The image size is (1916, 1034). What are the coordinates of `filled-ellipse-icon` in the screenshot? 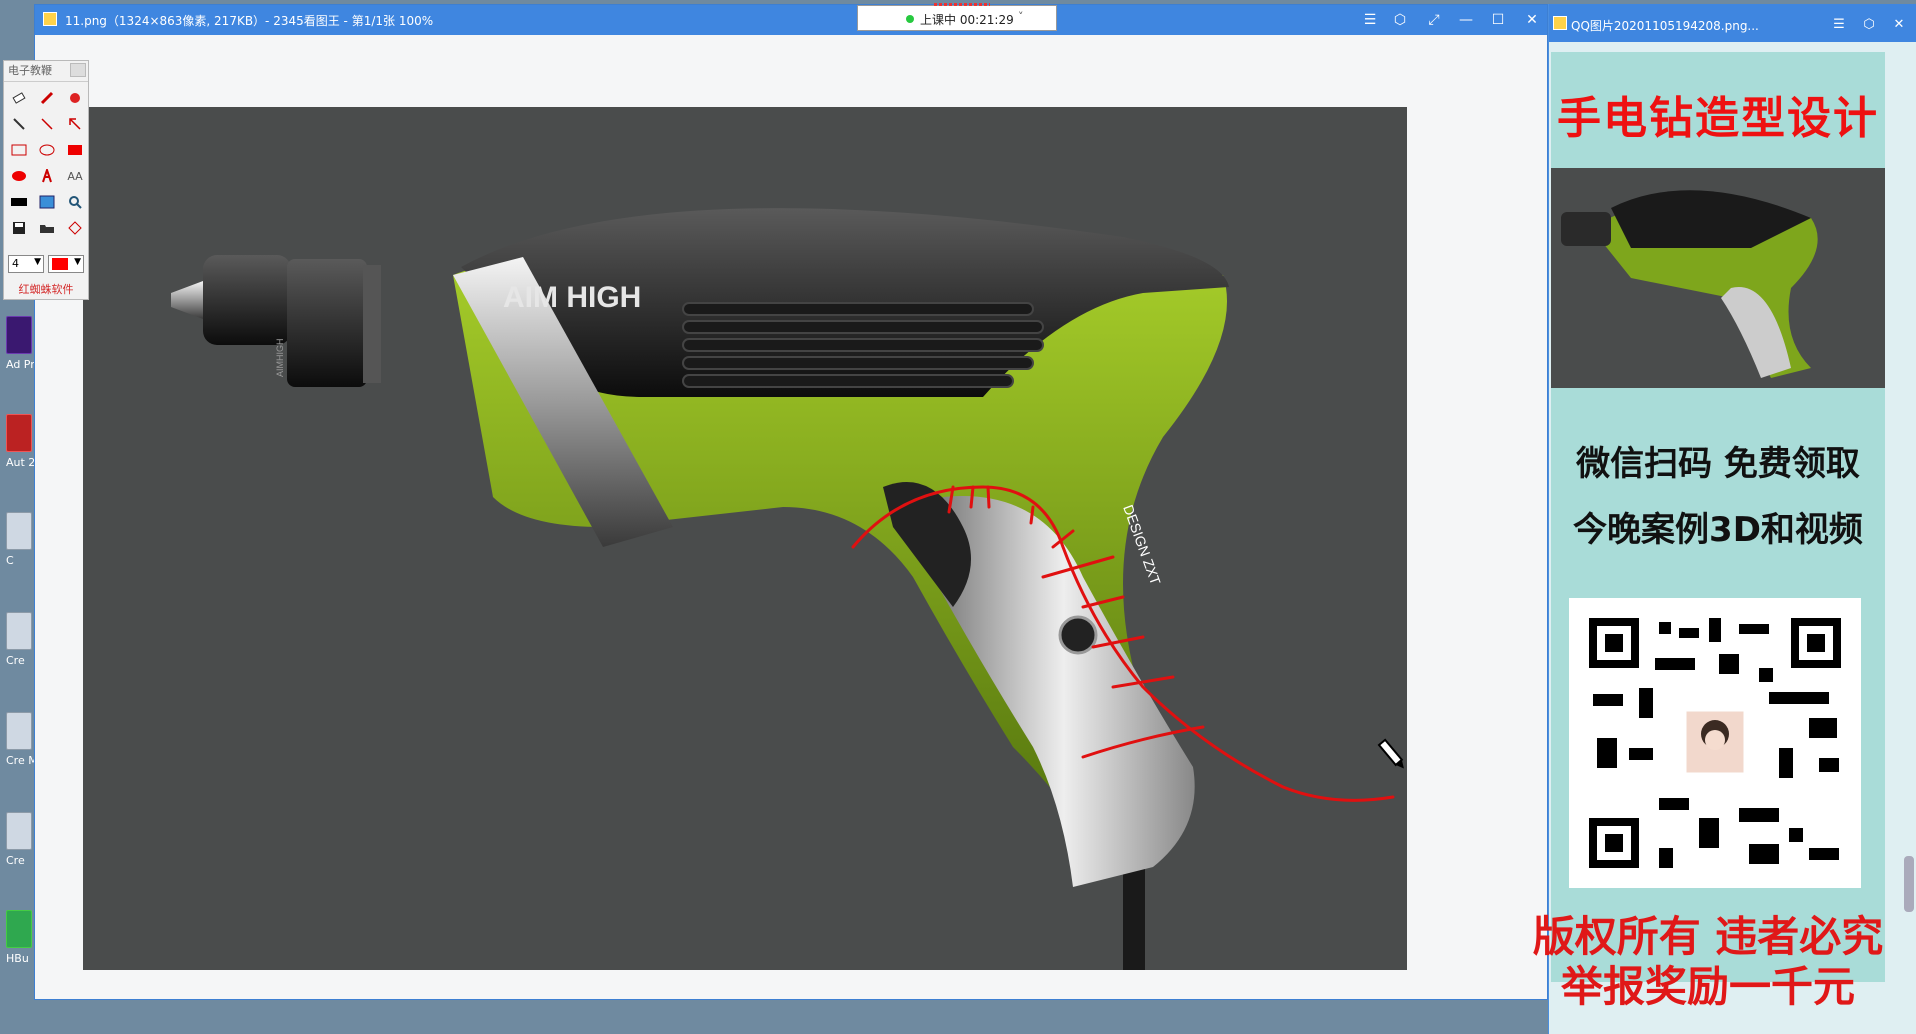 It's located at (19, 176).